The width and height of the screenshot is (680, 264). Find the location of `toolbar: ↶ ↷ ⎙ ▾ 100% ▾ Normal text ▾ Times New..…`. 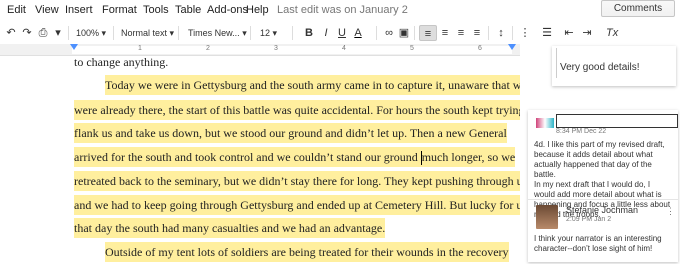

toolbar: ↶ ↷ ⎙ ▾ 100% ▾ Normal text ▾ Times New..… is located at coordinates (340, 33).